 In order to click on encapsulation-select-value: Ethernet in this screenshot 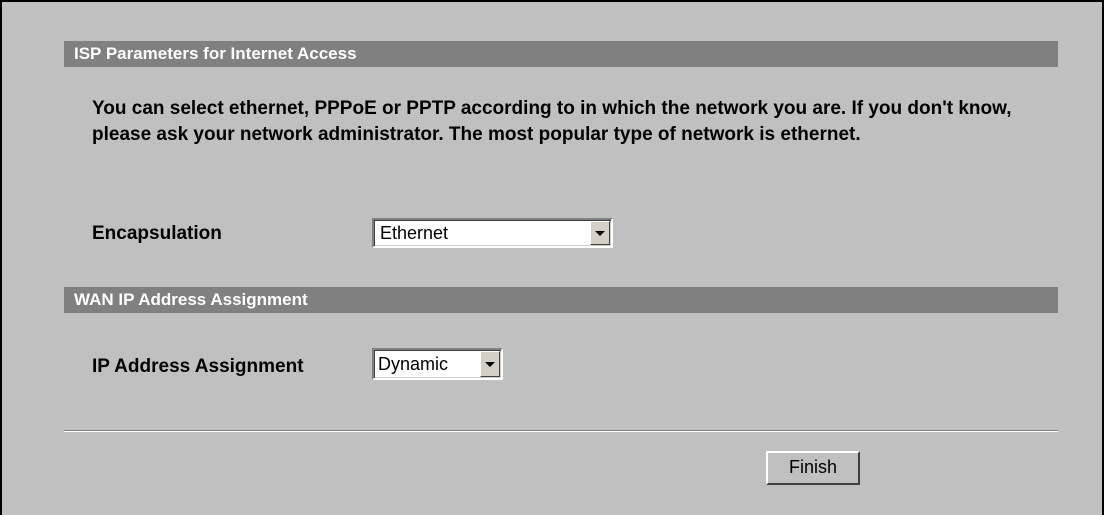, I will do `click(414, 233)`.